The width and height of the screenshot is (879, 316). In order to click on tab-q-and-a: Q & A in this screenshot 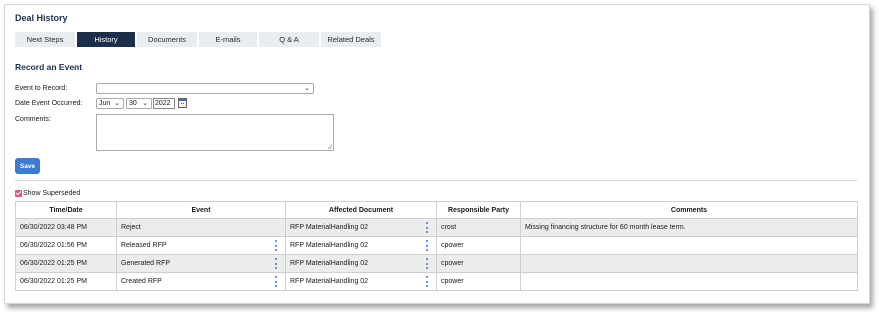, I will do `click(289, 39)`.